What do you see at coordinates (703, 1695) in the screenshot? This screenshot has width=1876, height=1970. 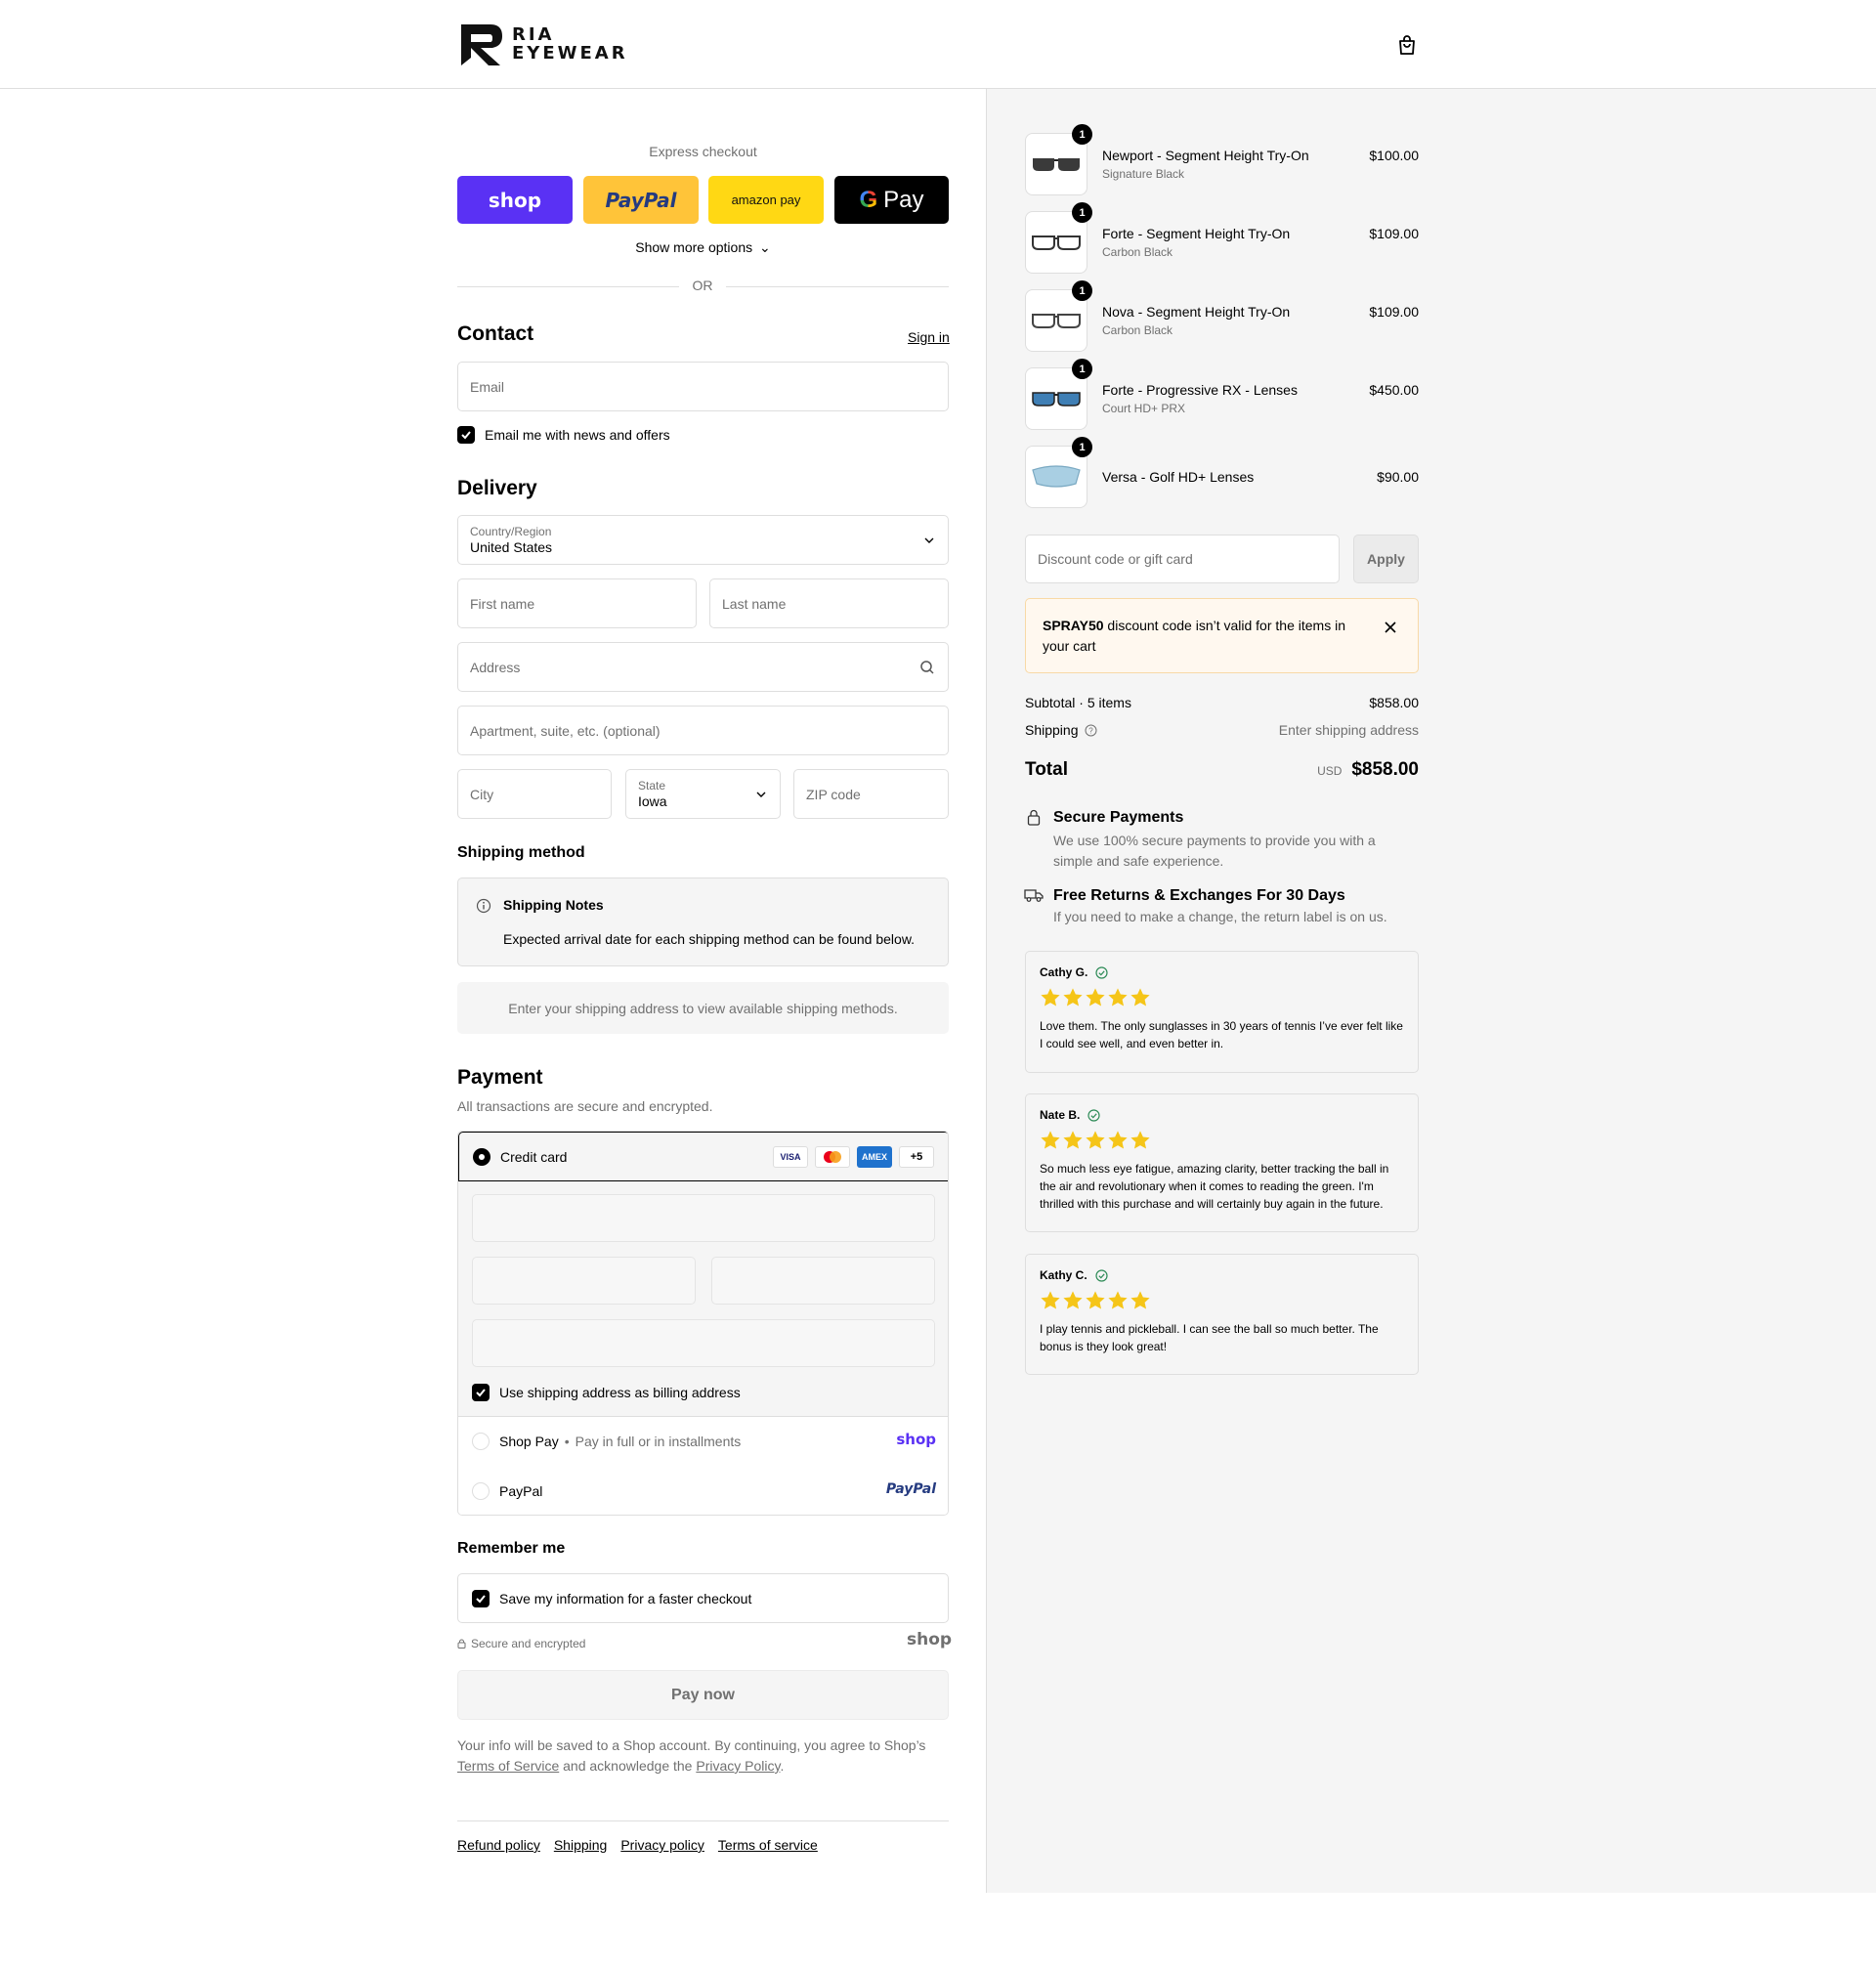 I see `pay-now-button: Pay now` at bounding box center [703, 1695].